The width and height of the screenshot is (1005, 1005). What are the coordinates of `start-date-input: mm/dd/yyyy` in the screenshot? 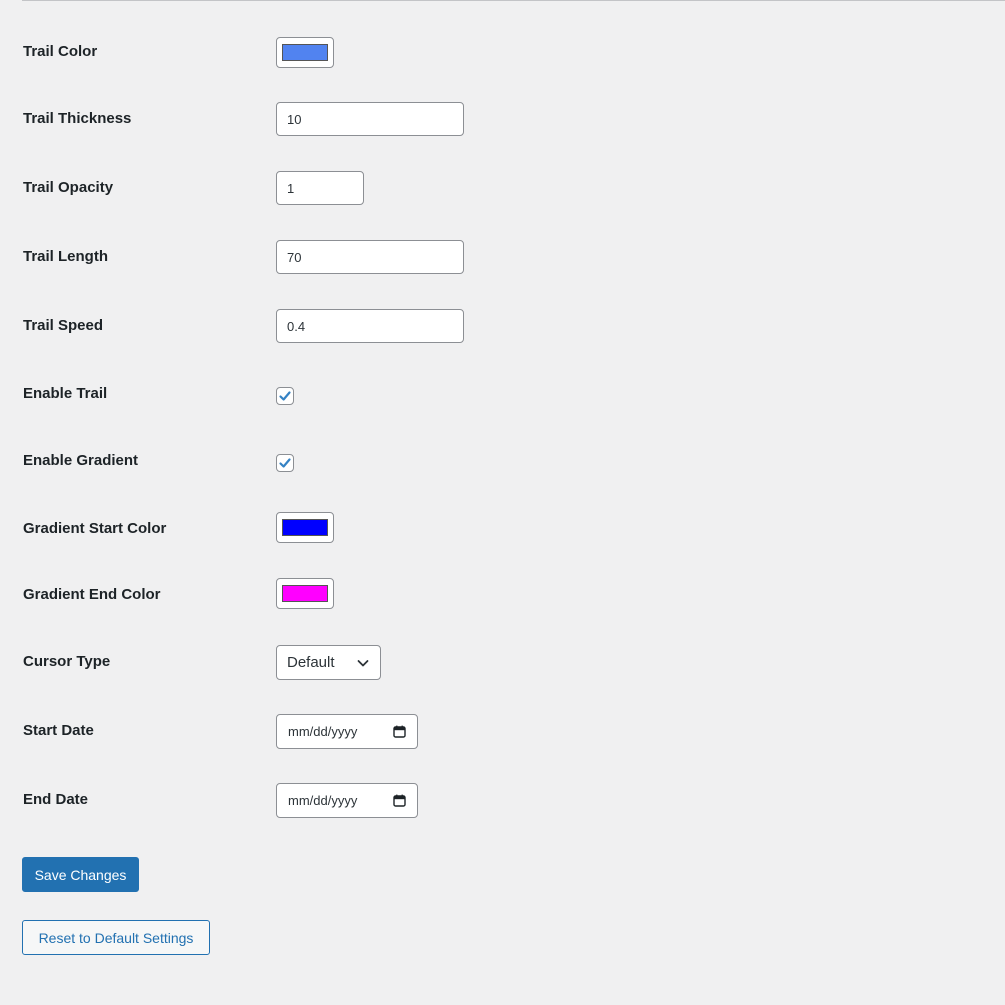 It's located at (347, 731).